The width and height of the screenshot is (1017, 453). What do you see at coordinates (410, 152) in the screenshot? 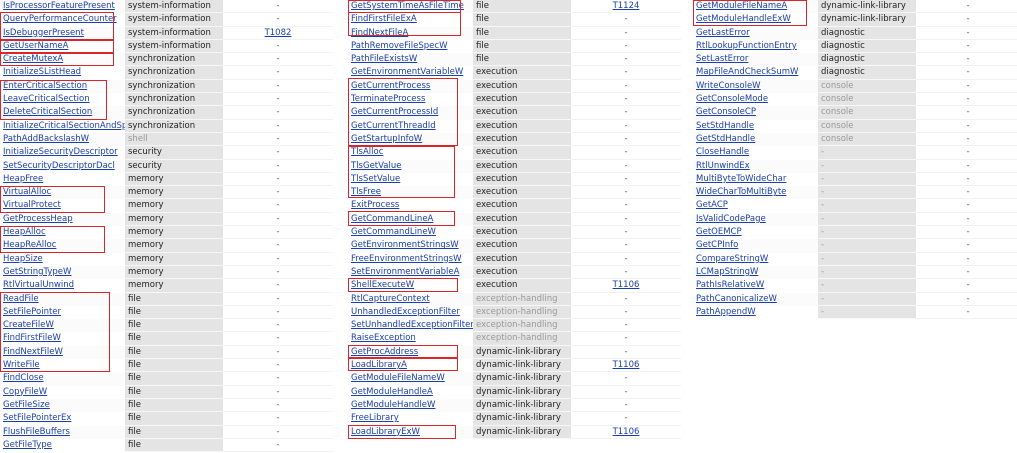
I see `api-name-link: TlsAlloc` at bounding box center [410, 152].